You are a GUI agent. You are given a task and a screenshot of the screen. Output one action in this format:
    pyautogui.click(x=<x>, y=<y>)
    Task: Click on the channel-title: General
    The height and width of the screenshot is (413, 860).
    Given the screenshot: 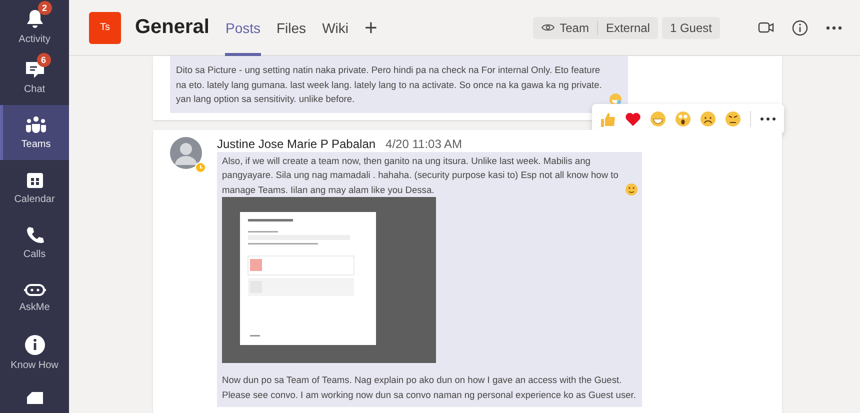 What is the action you would take?
    pyautogui.click(x=172, y=27)
    